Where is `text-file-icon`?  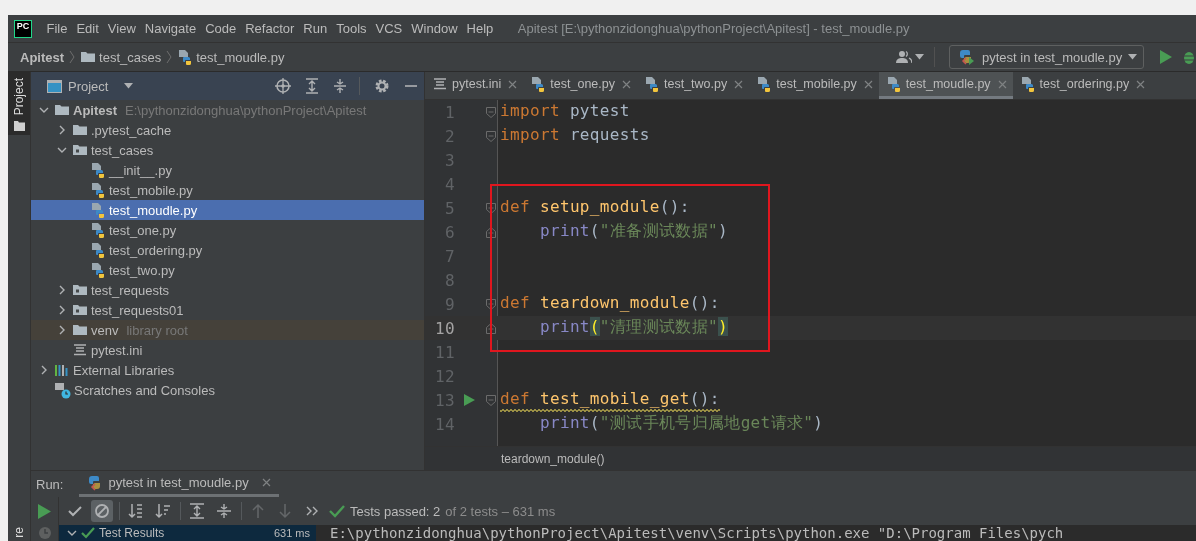
text-file-icon is located at coordinates (80, 350).